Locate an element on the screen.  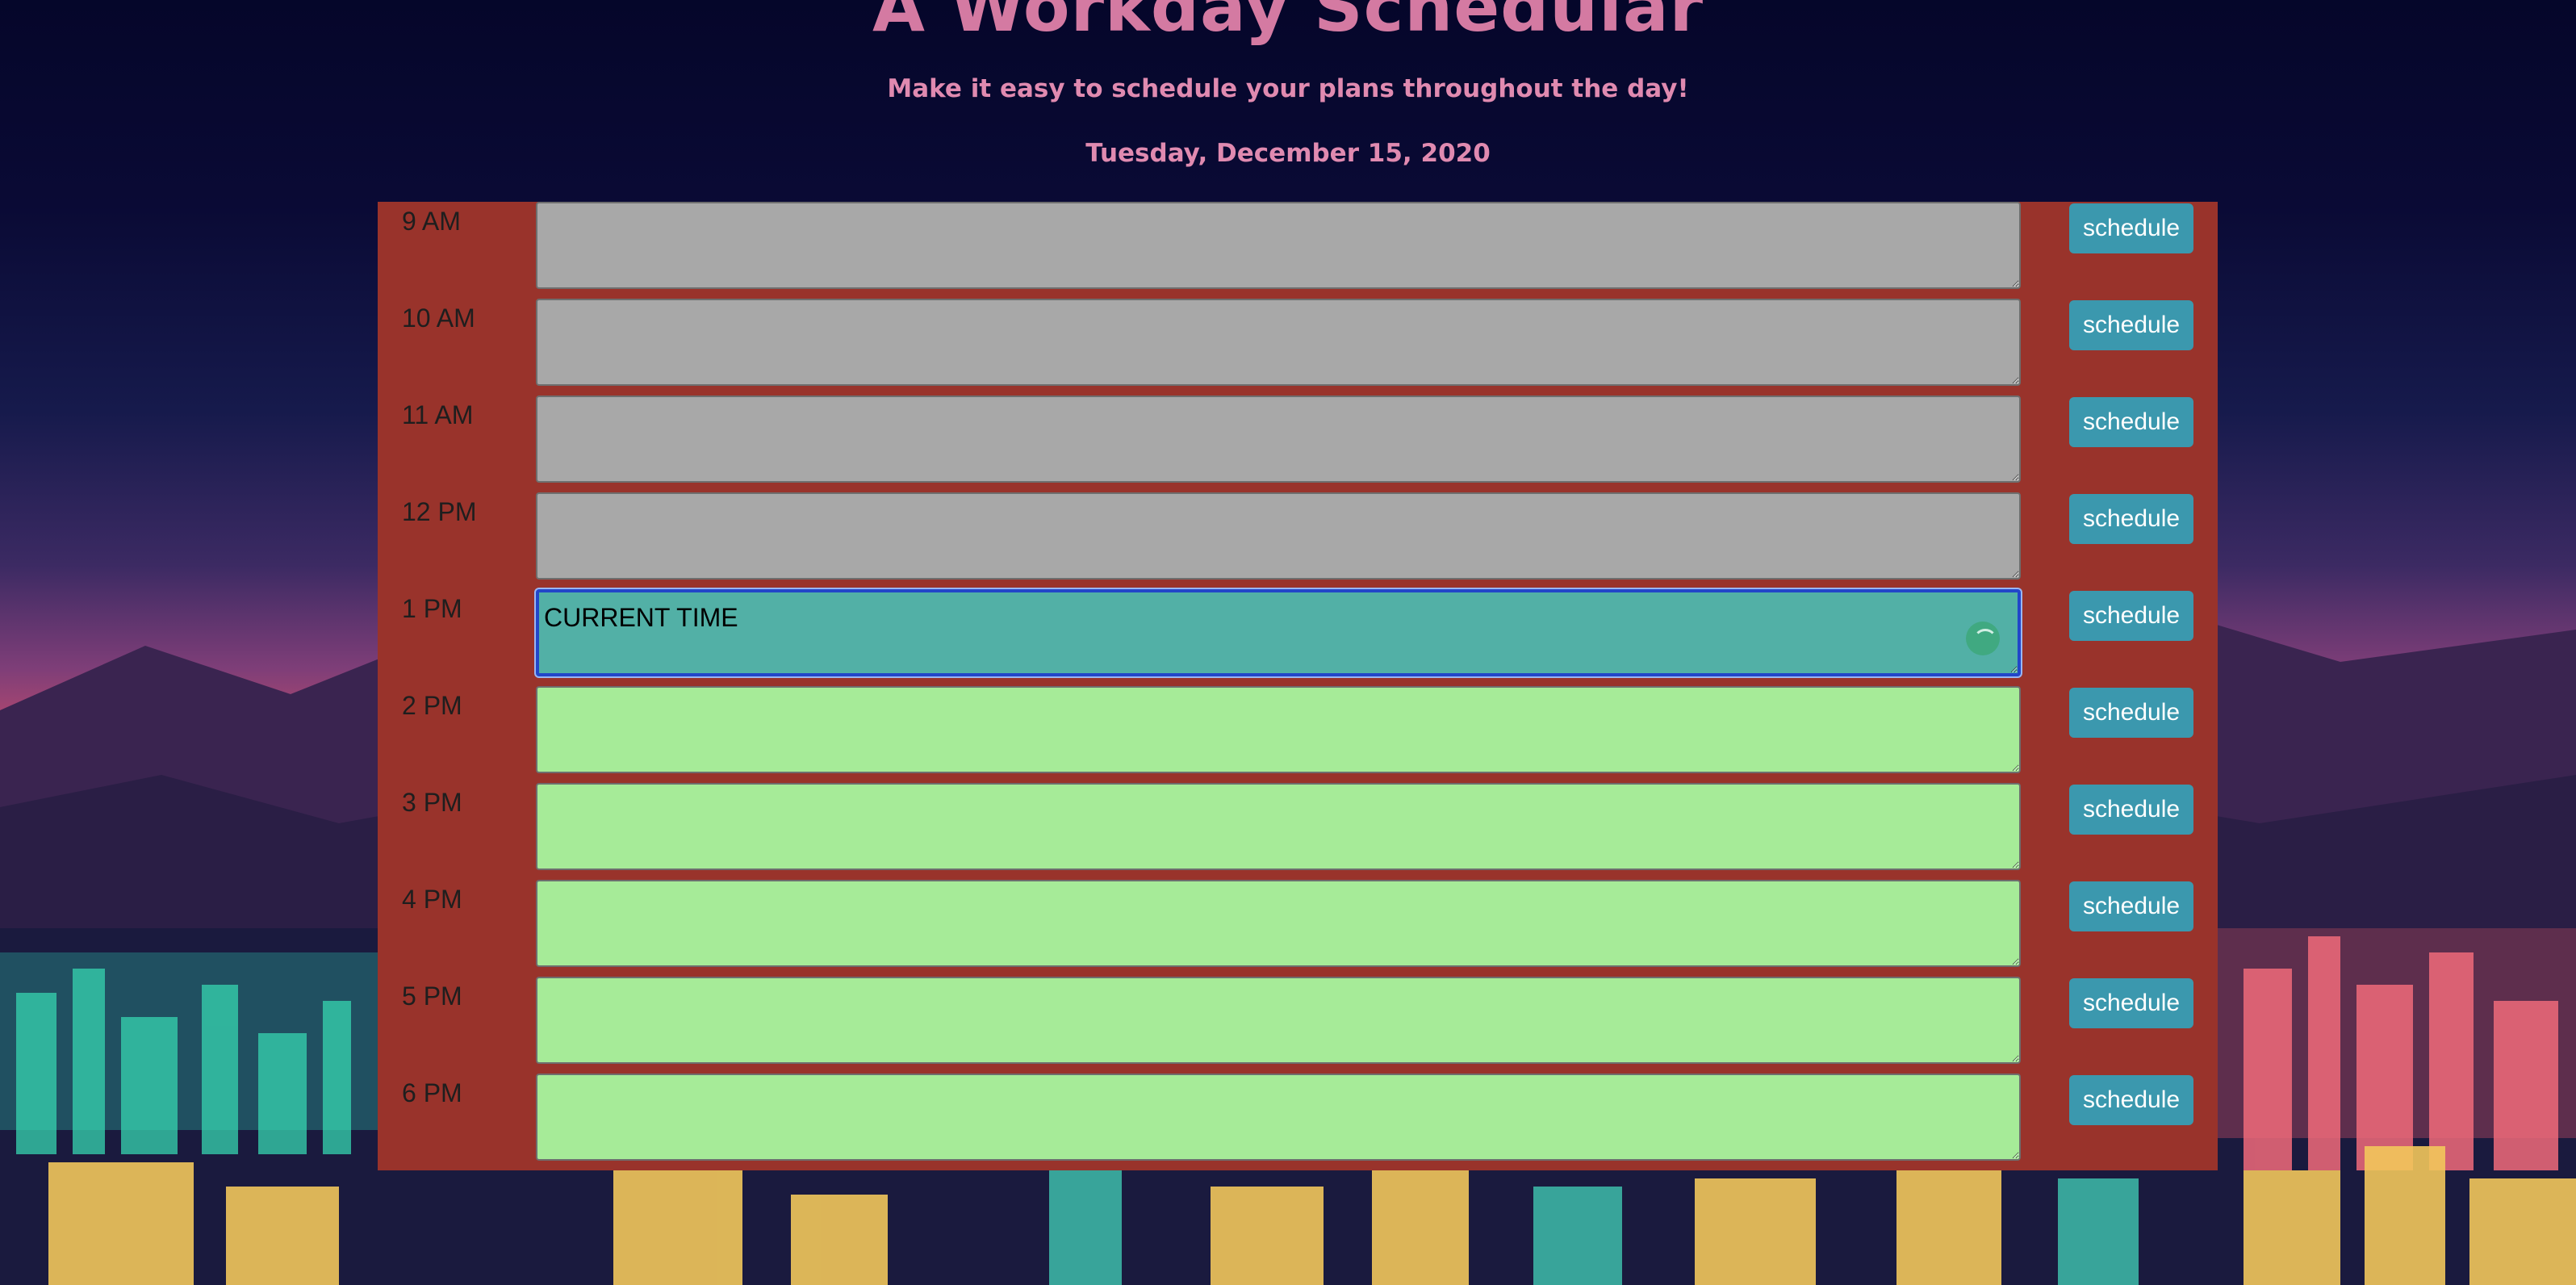
hour-label: 12 PM is located at coordinates (439, 511).